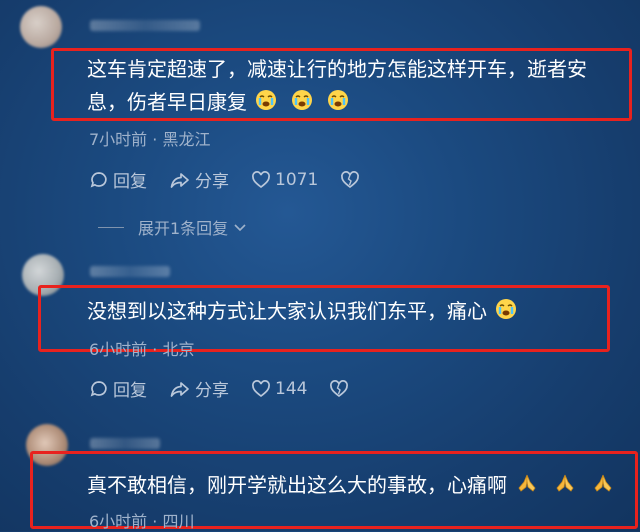 This screenshot has width=640, height=532. What do you see at coordinates (178, 521) in the screenshot?
I see `comment-location: 四川` at bounding box center [178, 521].